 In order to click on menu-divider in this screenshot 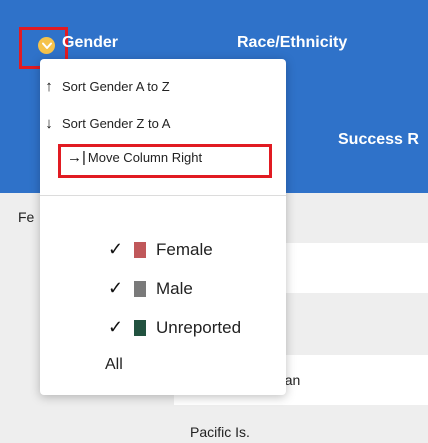, I will do `click(163, 195)`.